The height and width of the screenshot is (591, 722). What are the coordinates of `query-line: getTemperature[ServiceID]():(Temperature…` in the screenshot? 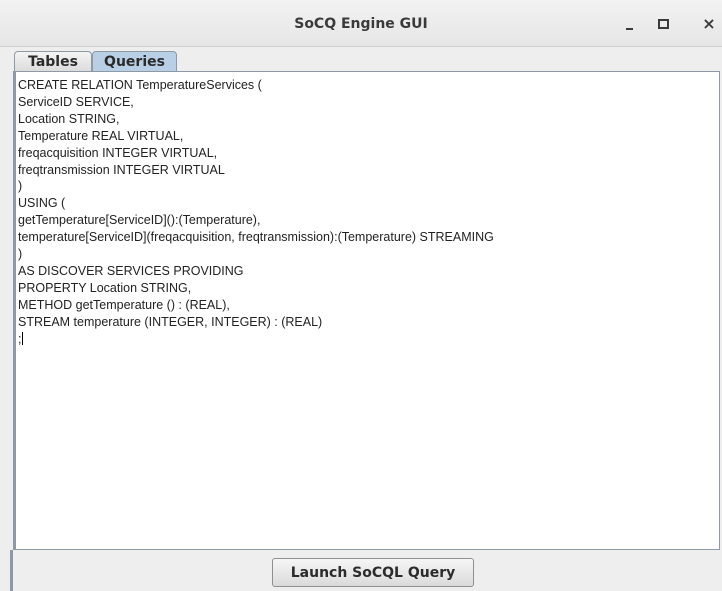 It's located at (139, 220).